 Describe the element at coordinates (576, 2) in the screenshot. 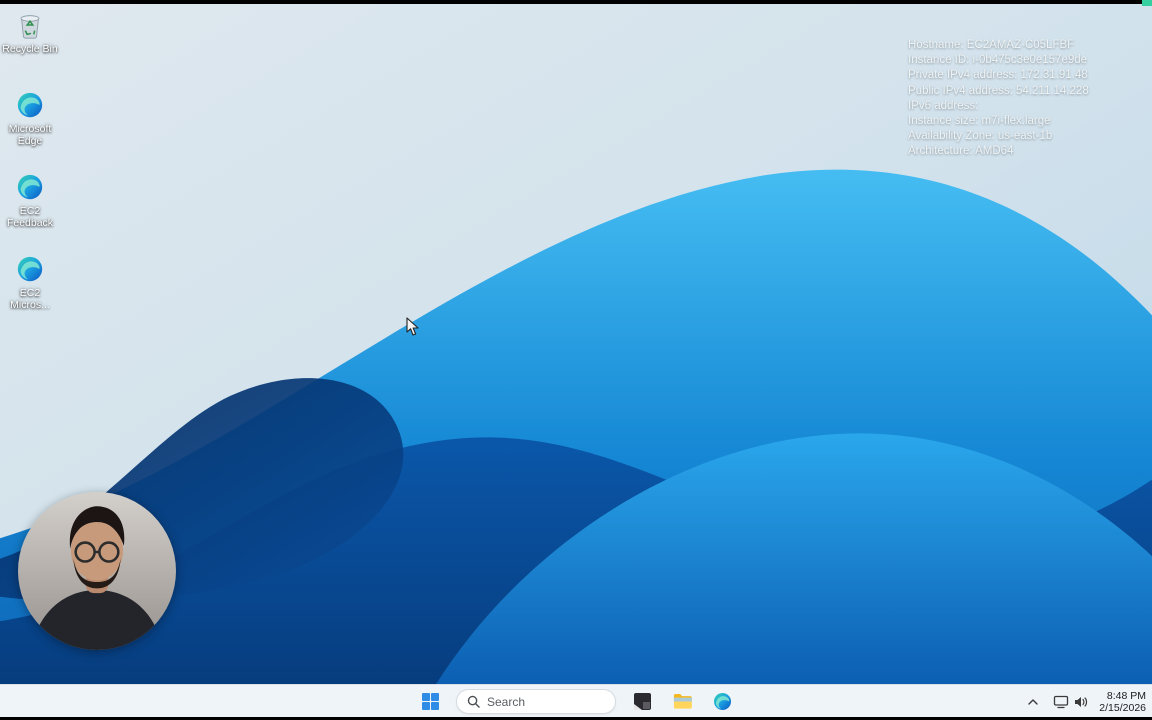

I see `letterbox-top` at that location.